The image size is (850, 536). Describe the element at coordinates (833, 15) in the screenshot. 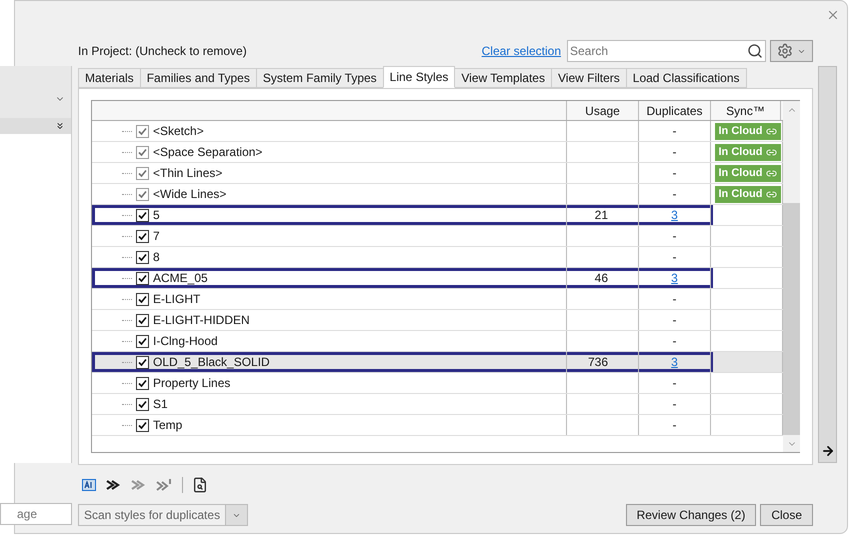

I see `close-icon` at that location.